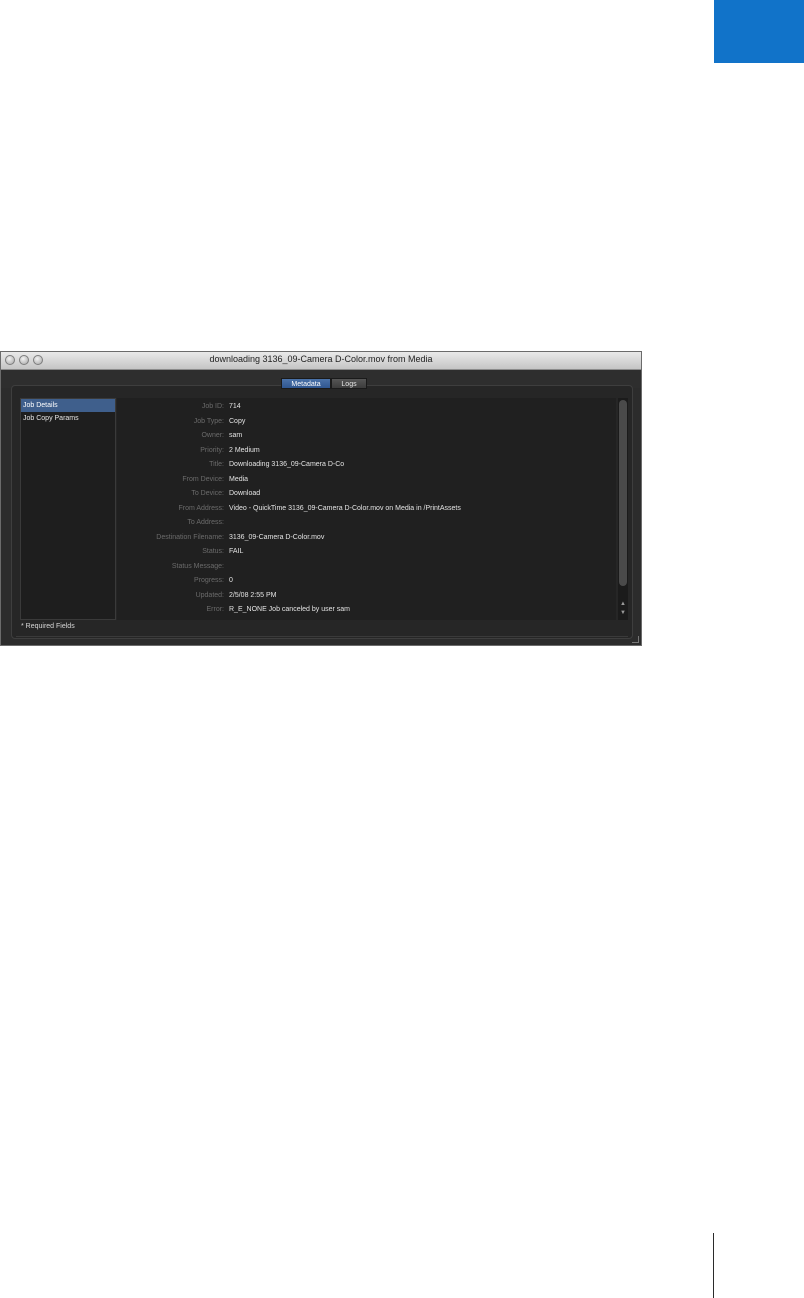 This screenshot has width=804, height=1298. Describe the element at coordinates (366, 436) in the screenshot. I see `field-row-owner: Owner: sam` at that location.